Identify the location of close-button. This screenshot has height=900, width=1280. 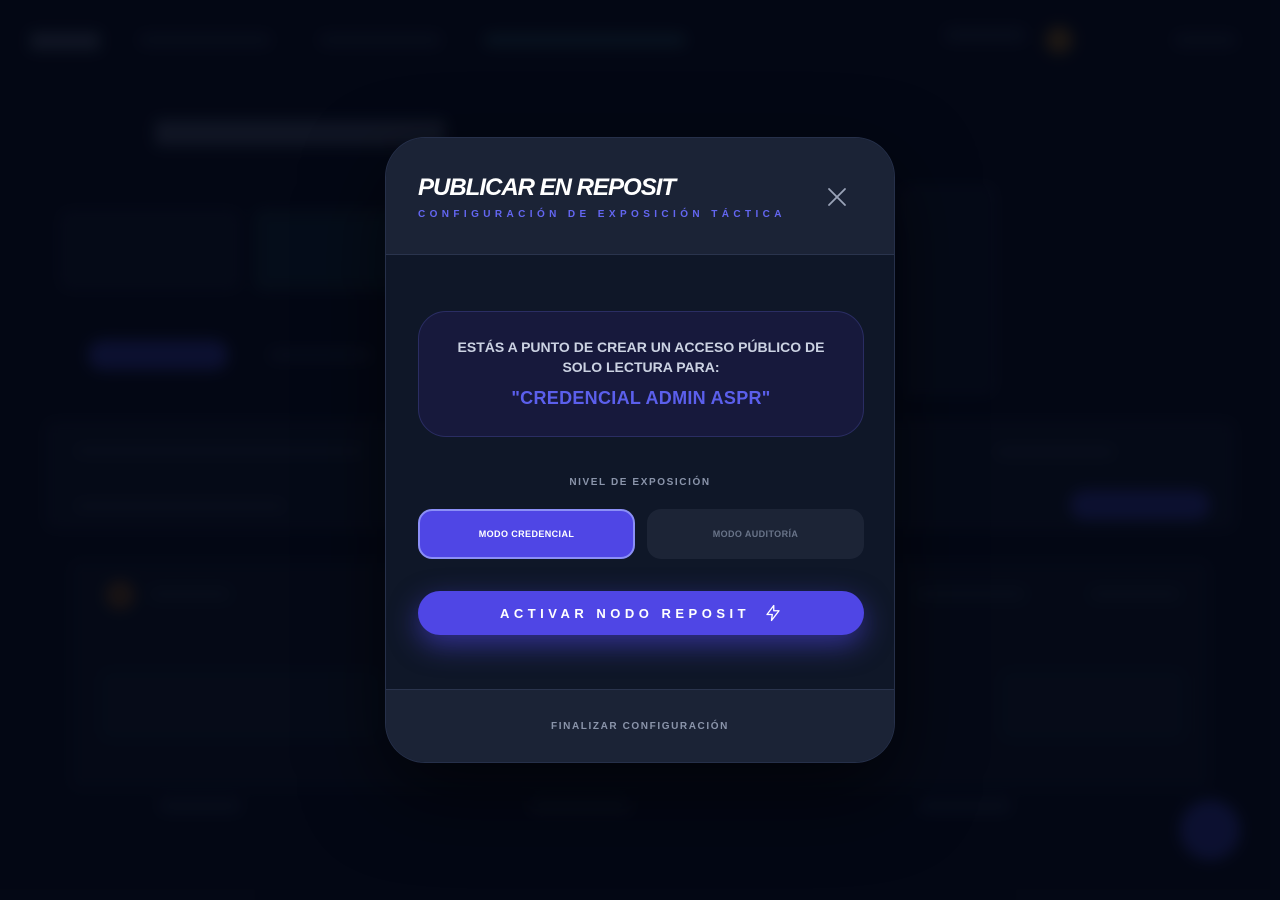
(837, 197).